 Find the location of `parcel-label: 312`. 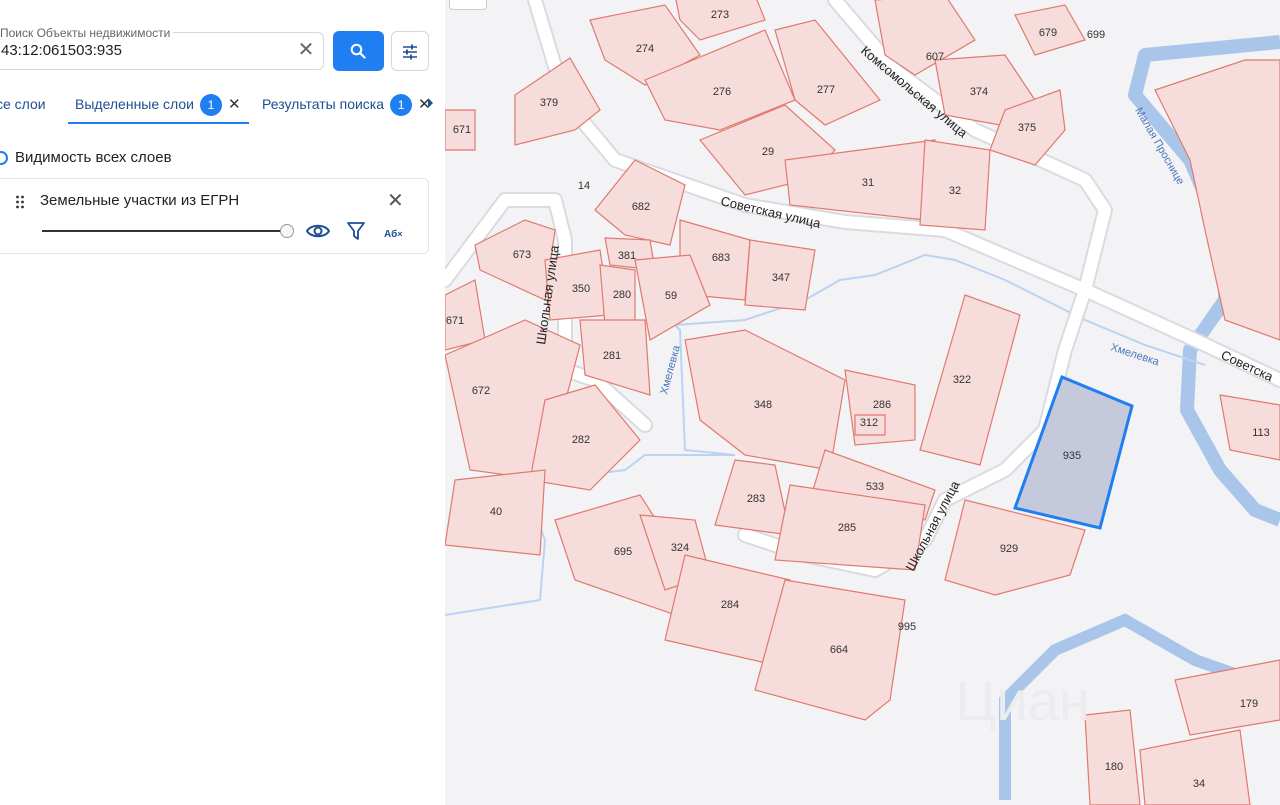

parcel-label: 312 is located at coordinates (869, 423).